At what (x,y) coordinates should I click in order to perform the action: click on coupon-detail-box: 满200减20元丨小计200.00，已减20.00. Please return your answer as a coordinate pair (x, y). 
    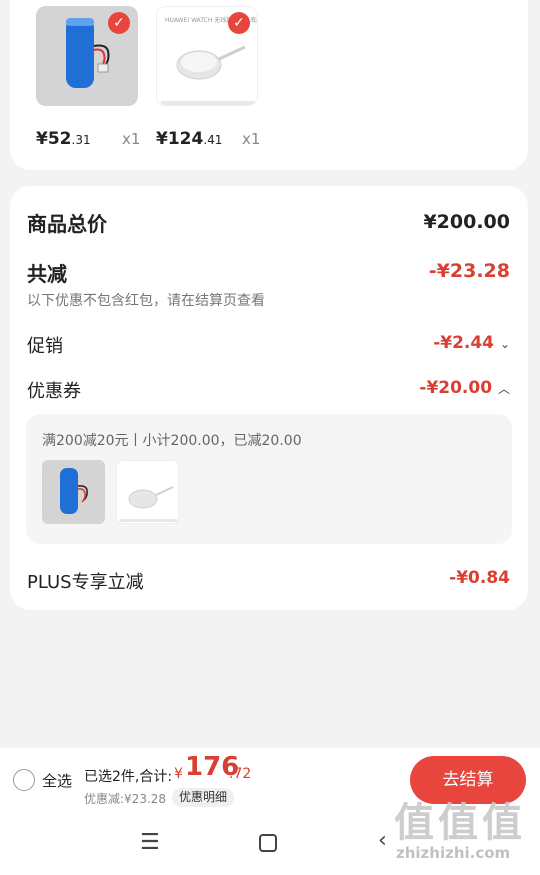
    Looking at the image, I should click on (269, 479).